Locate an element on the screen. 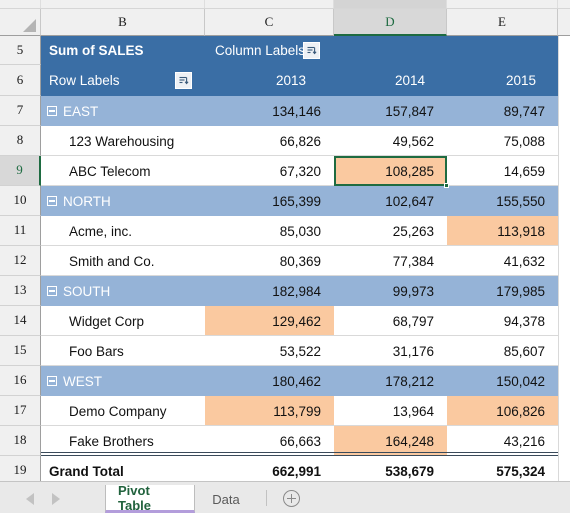  cell-e11-value: 113,918 is located at coordinates (502, 231).